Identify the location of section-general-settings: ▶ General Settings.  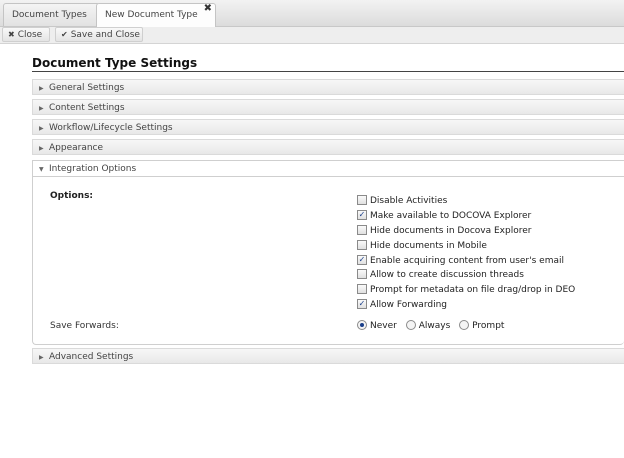
(328, 87).